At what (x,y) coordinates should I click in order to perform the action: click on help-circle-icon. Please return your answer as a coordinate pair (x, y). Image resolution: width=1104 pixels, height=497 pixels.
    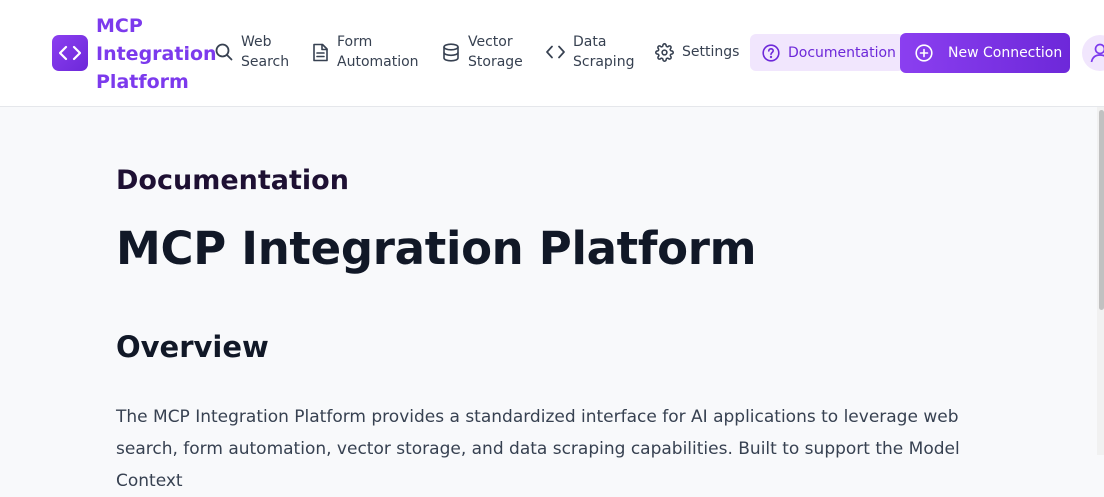
    Looking at the image, I should click on (771, 53).